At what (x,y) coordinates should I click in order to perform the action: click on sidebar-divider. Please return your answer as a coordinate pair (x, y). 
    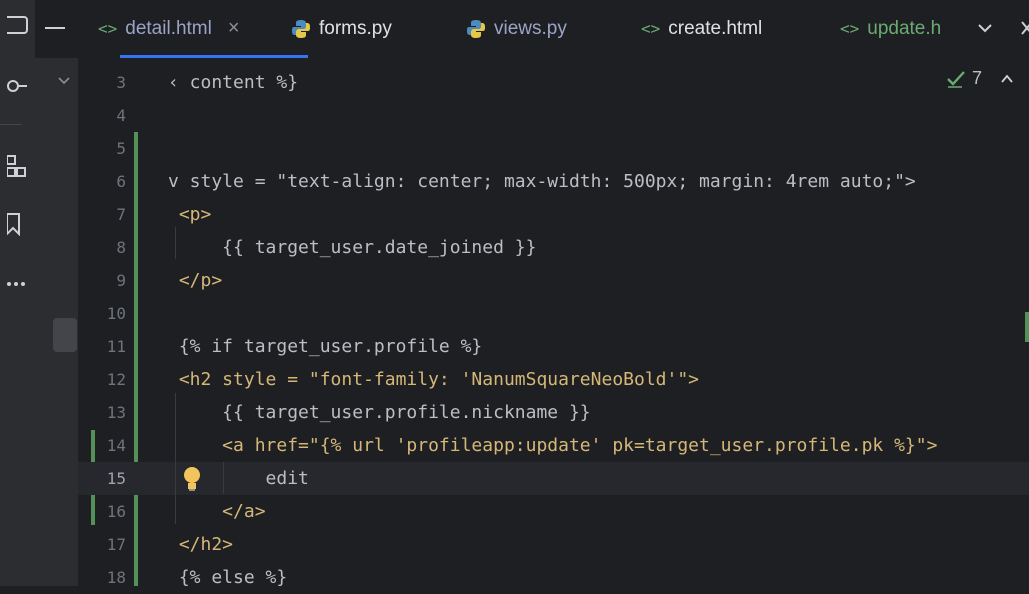
    Looking at the image, I should click on (11, 124).